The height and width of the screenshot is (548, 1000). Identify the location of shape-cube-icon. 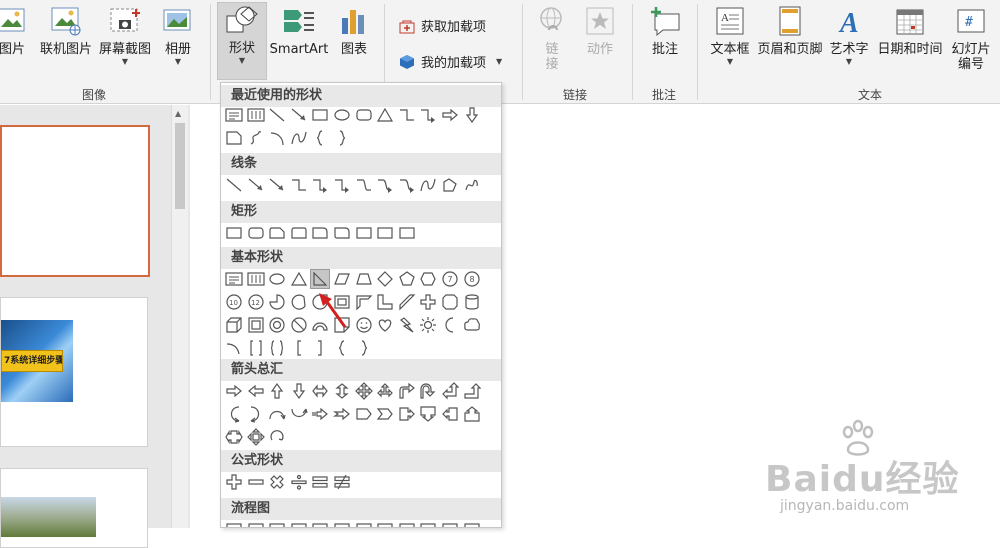
(234, 325).